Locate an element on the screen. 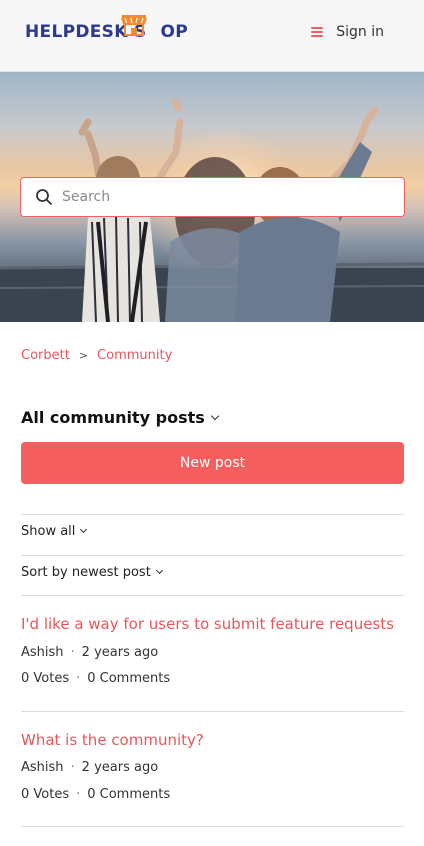 The height and width of the screenshot is (846, 424). sort-label: Sort by newest post is located at coordinates (86, 572).